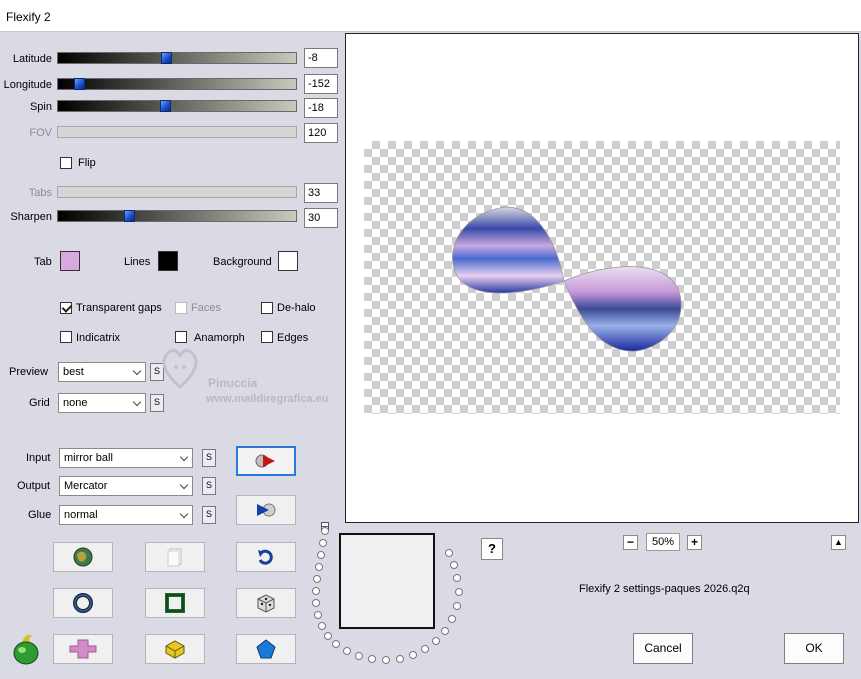 This screenshot has width=861, height=679. I want to click on tab-color-label: Tab, so click(43, 262).